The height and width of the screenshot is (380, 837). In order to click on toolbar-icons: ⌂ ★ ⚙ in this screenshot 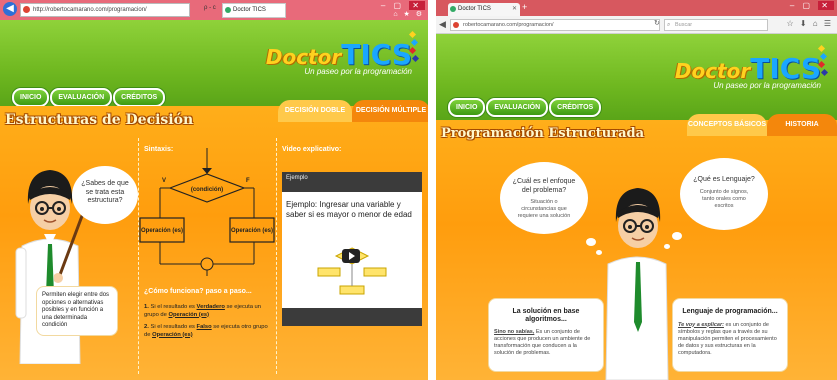, I will do `click(408, 14)`.